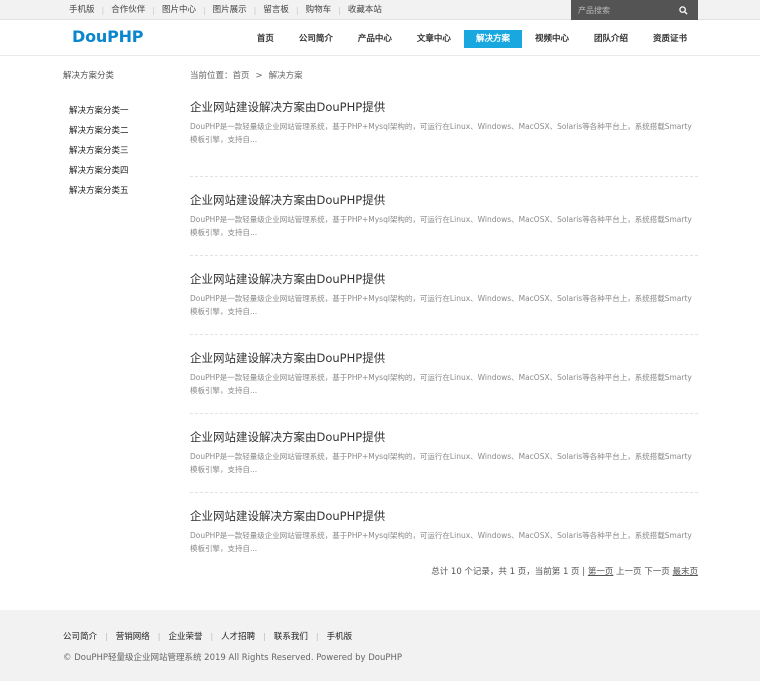  Describe the element at coordinates (623, 10) in the screenshot. I see `search-input` at that location.